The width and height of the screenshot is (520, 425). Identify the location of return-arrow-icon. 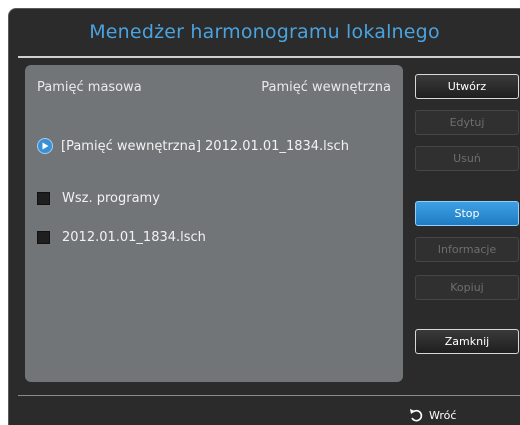
(416, 415).